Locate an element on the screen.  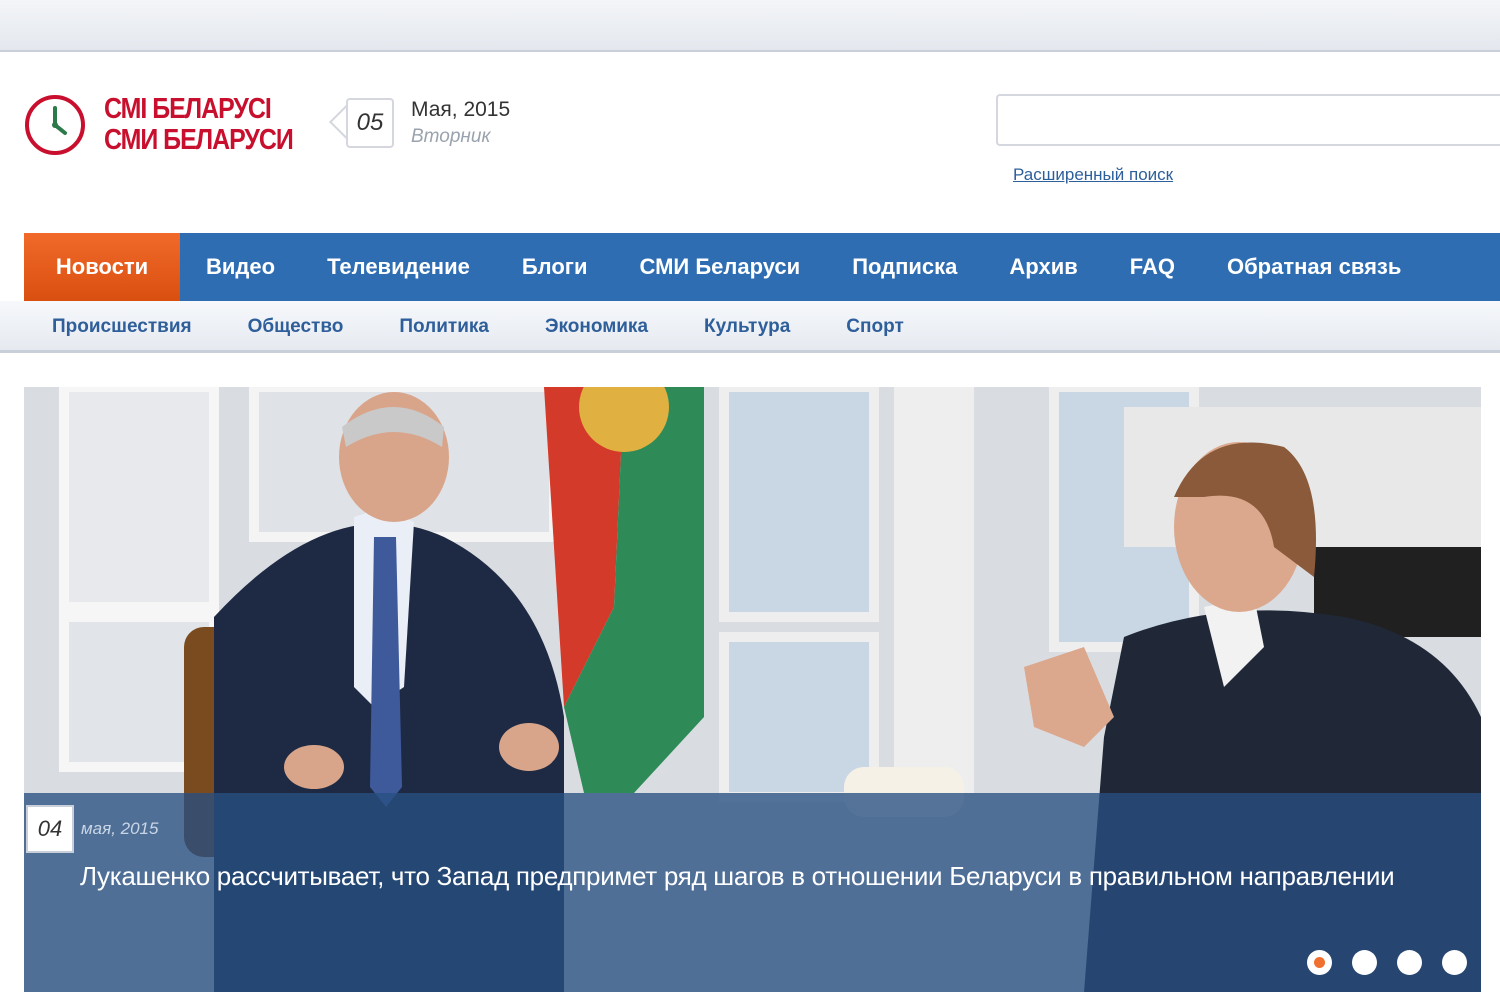
nav-item-1: Видео is located at coordinates (240, 267).